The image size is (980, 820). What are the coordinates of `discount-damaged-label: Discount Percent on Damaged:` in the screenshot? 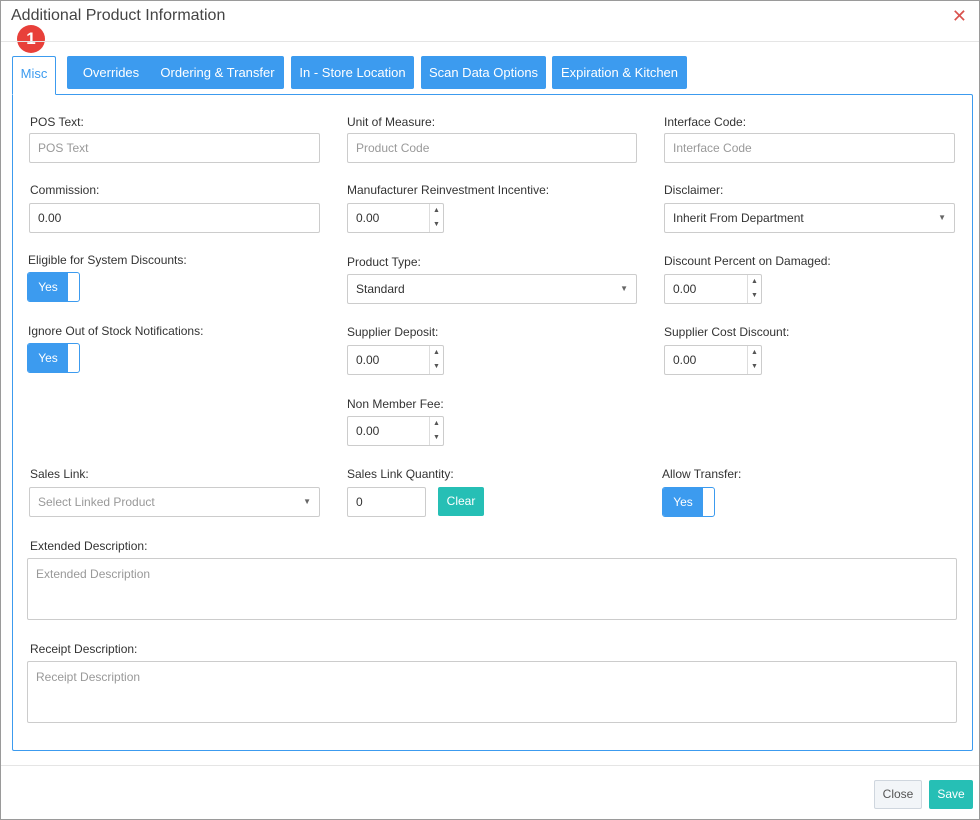 It's located at (747, 261).